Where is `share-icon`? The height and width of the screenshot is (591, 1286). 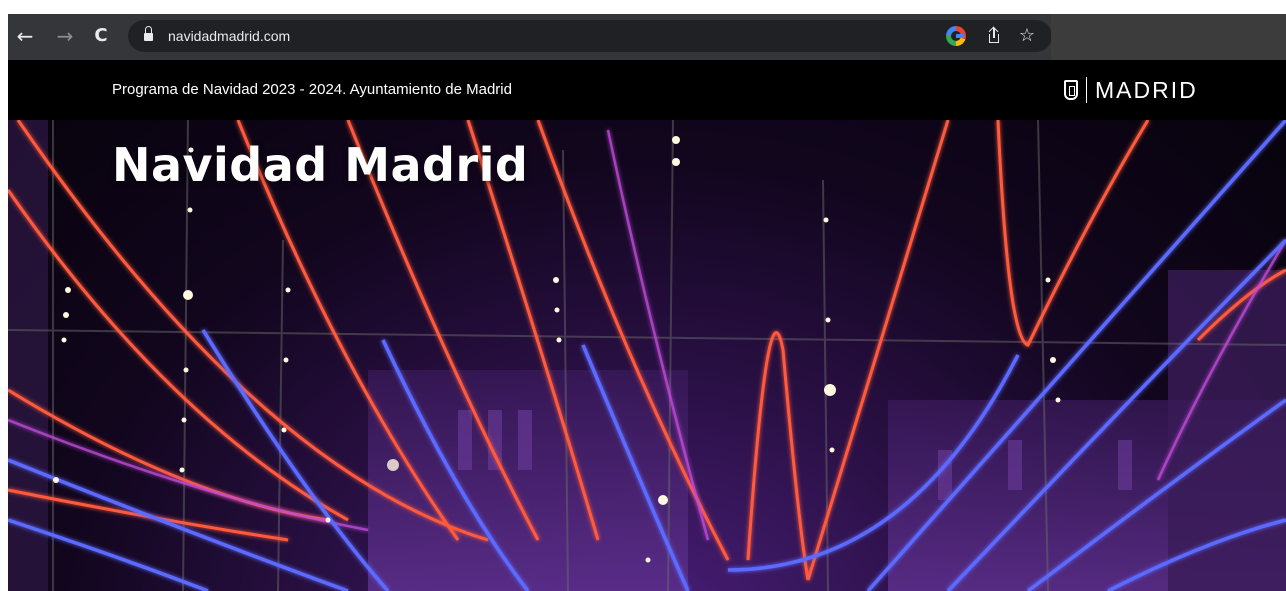
share-icon is located at coordinates (994, 35).